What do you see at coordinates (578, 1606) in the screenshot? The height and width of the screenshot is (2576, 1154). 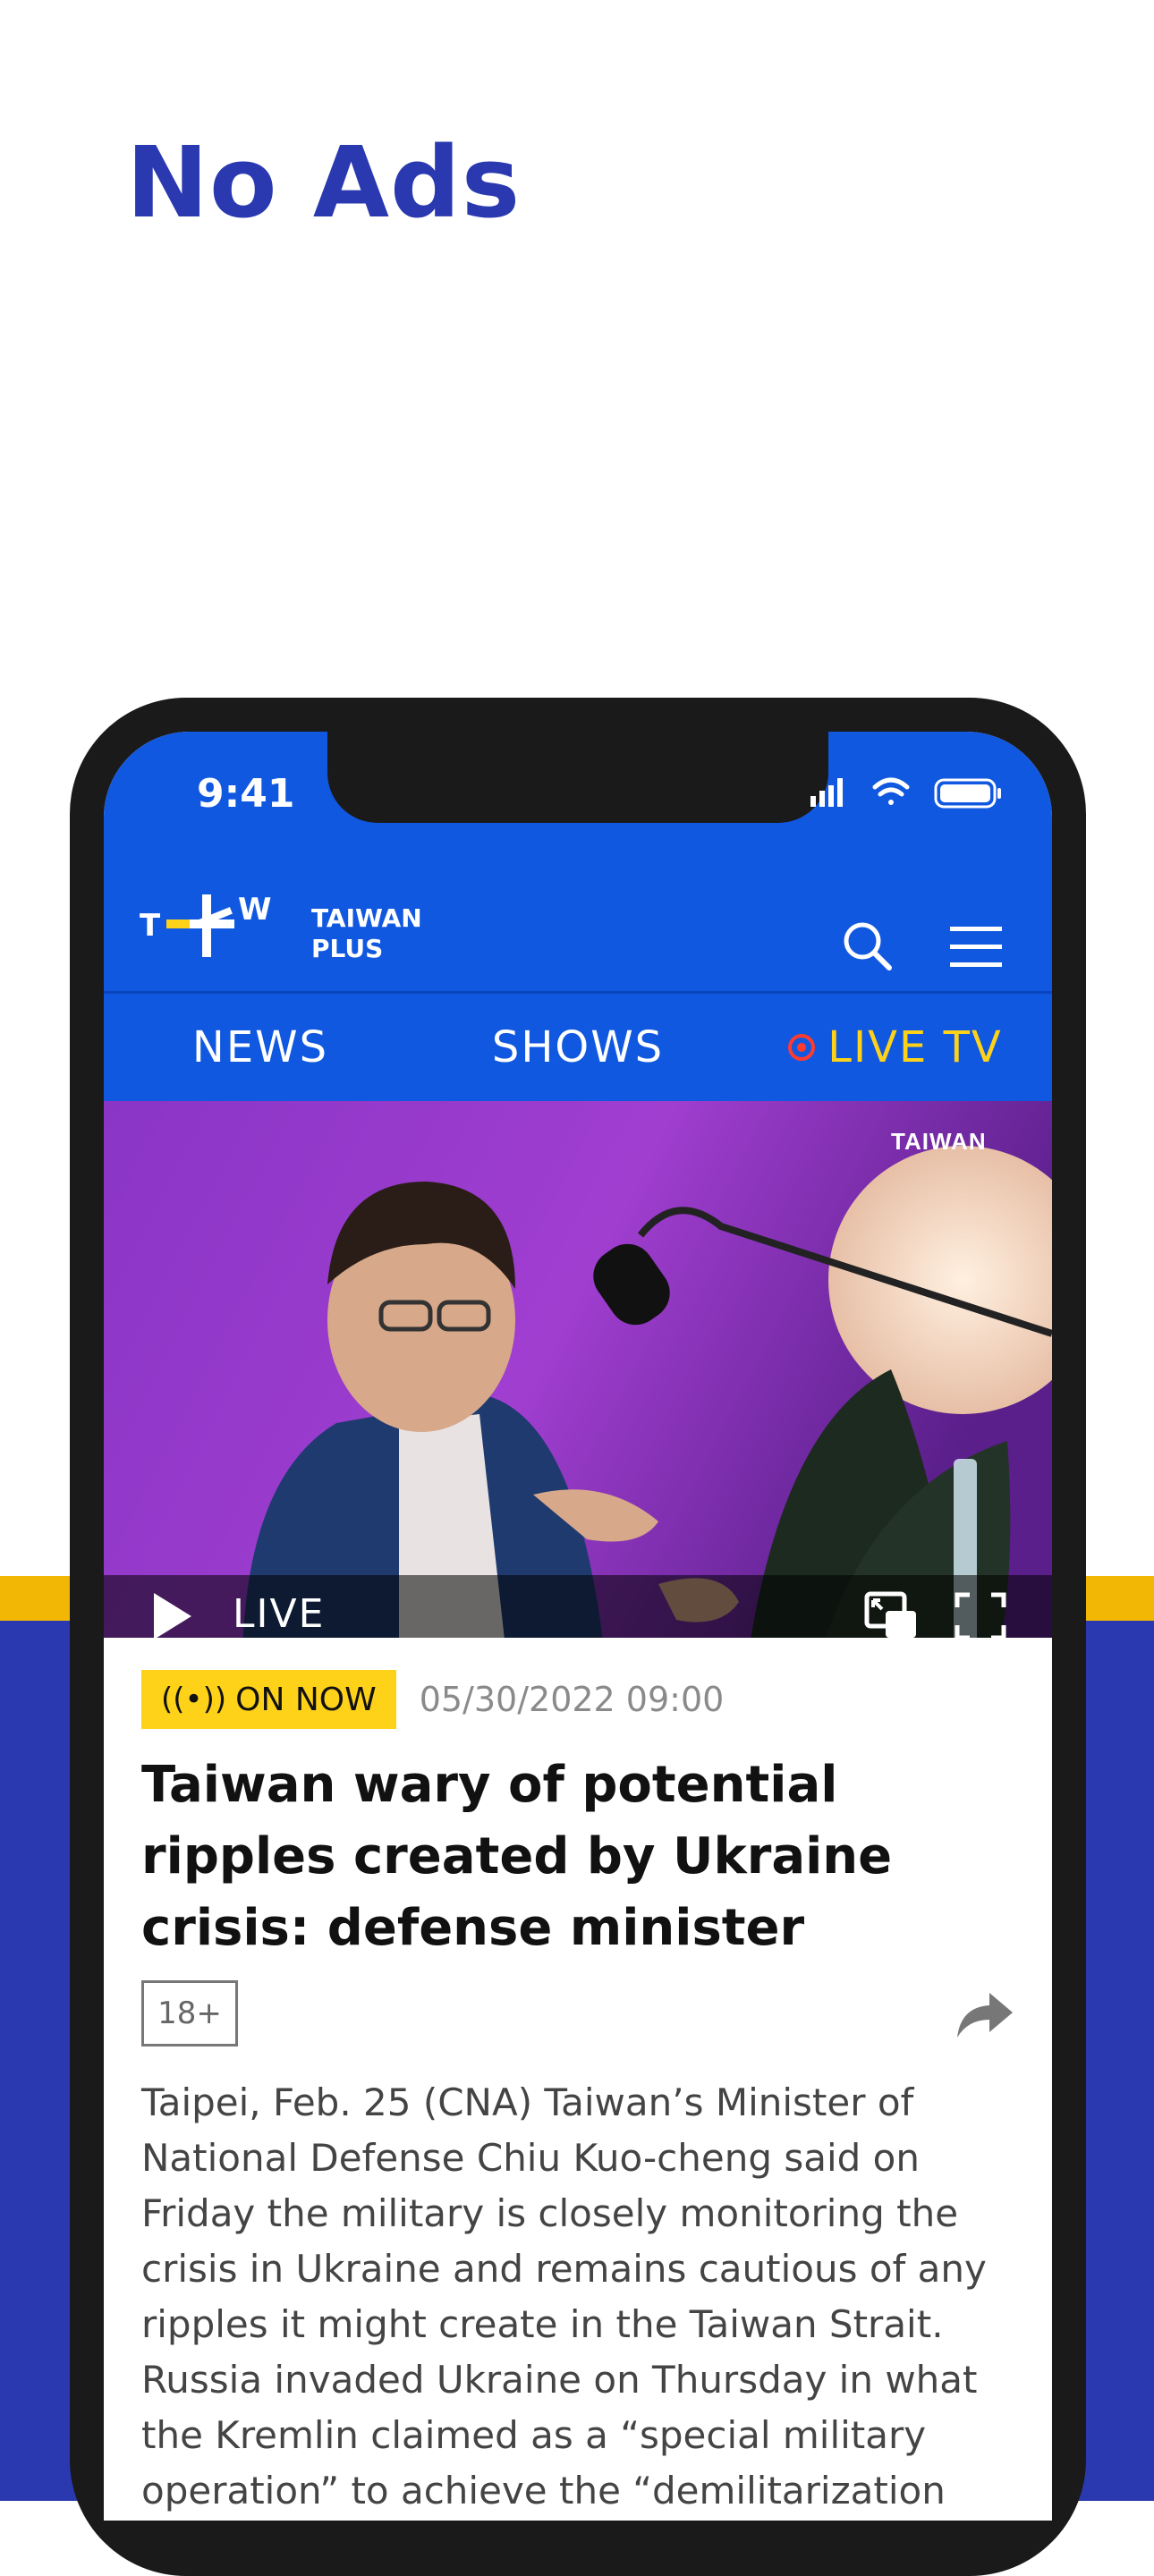 I see `player-controls: LIVE` at bounding box center [578, 1606].